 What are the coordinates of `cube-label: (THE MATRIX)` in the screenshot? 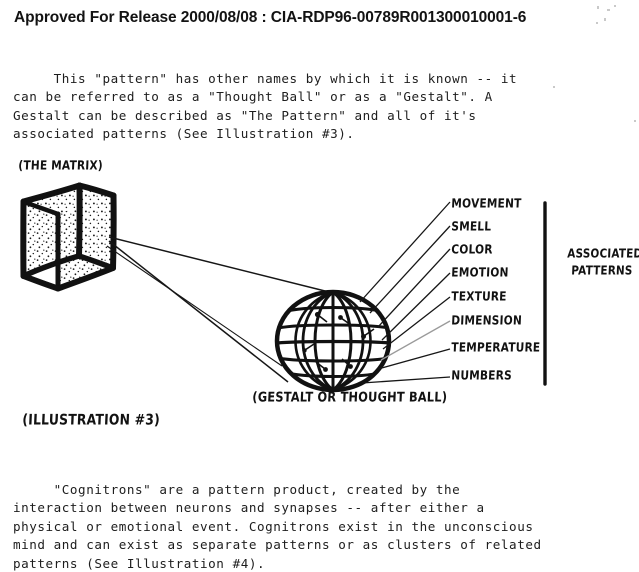 It's located at (61, 165).